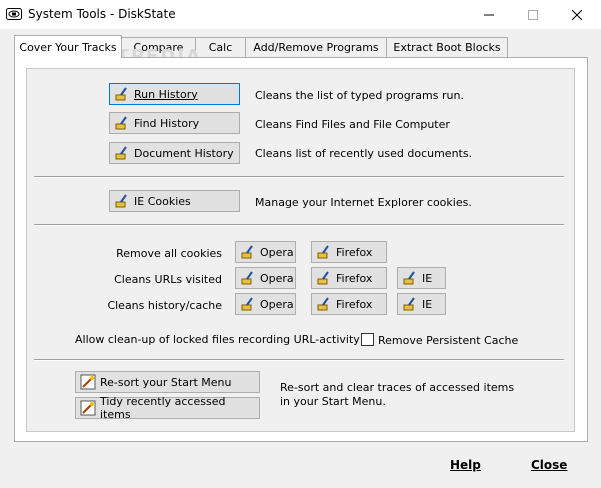 The image size is (601, 488). What do you see at coordinates (162, 201) in the screenshot?
I see `button-label: IE Cookies` at bounding box center [162, 201].